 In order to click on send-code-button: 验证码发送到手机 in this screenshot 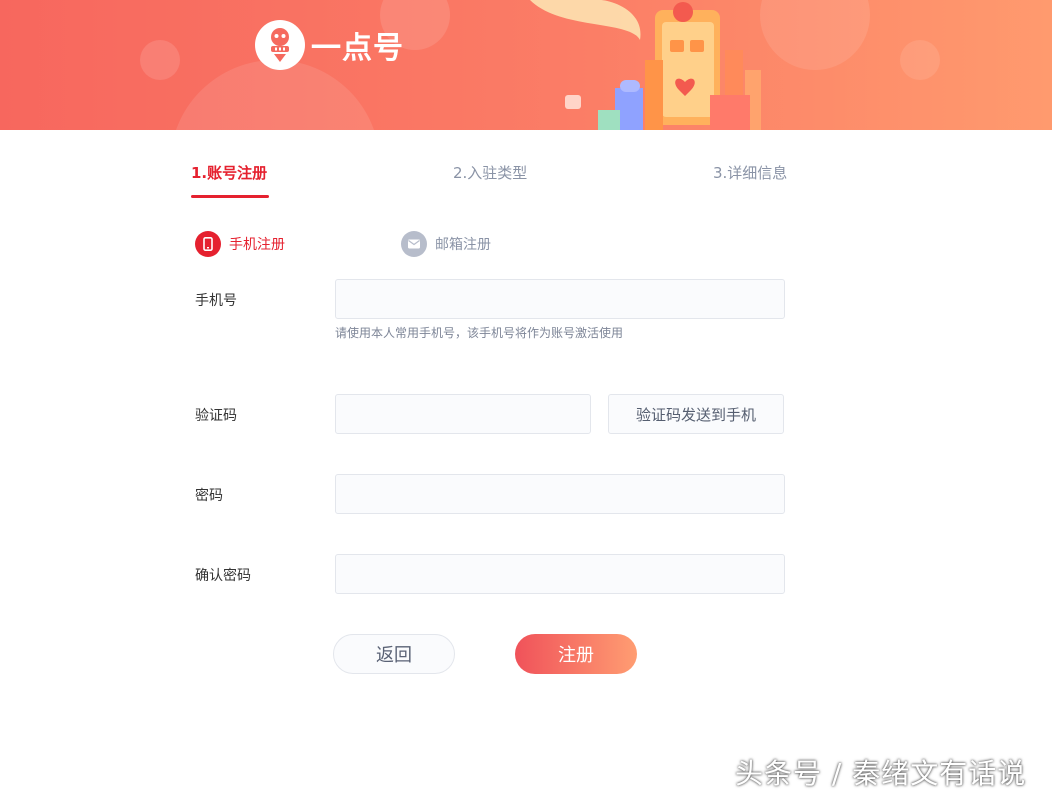, I will do `click(696, 414)`.